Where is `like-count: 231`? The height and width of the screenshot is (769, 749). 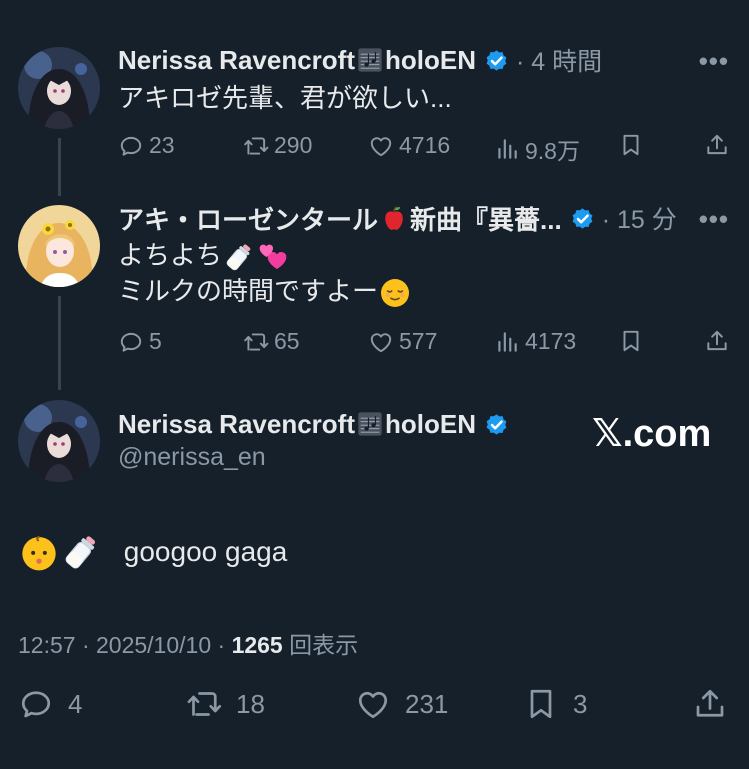
like-count: 231 is located at coordinates (427, 703).